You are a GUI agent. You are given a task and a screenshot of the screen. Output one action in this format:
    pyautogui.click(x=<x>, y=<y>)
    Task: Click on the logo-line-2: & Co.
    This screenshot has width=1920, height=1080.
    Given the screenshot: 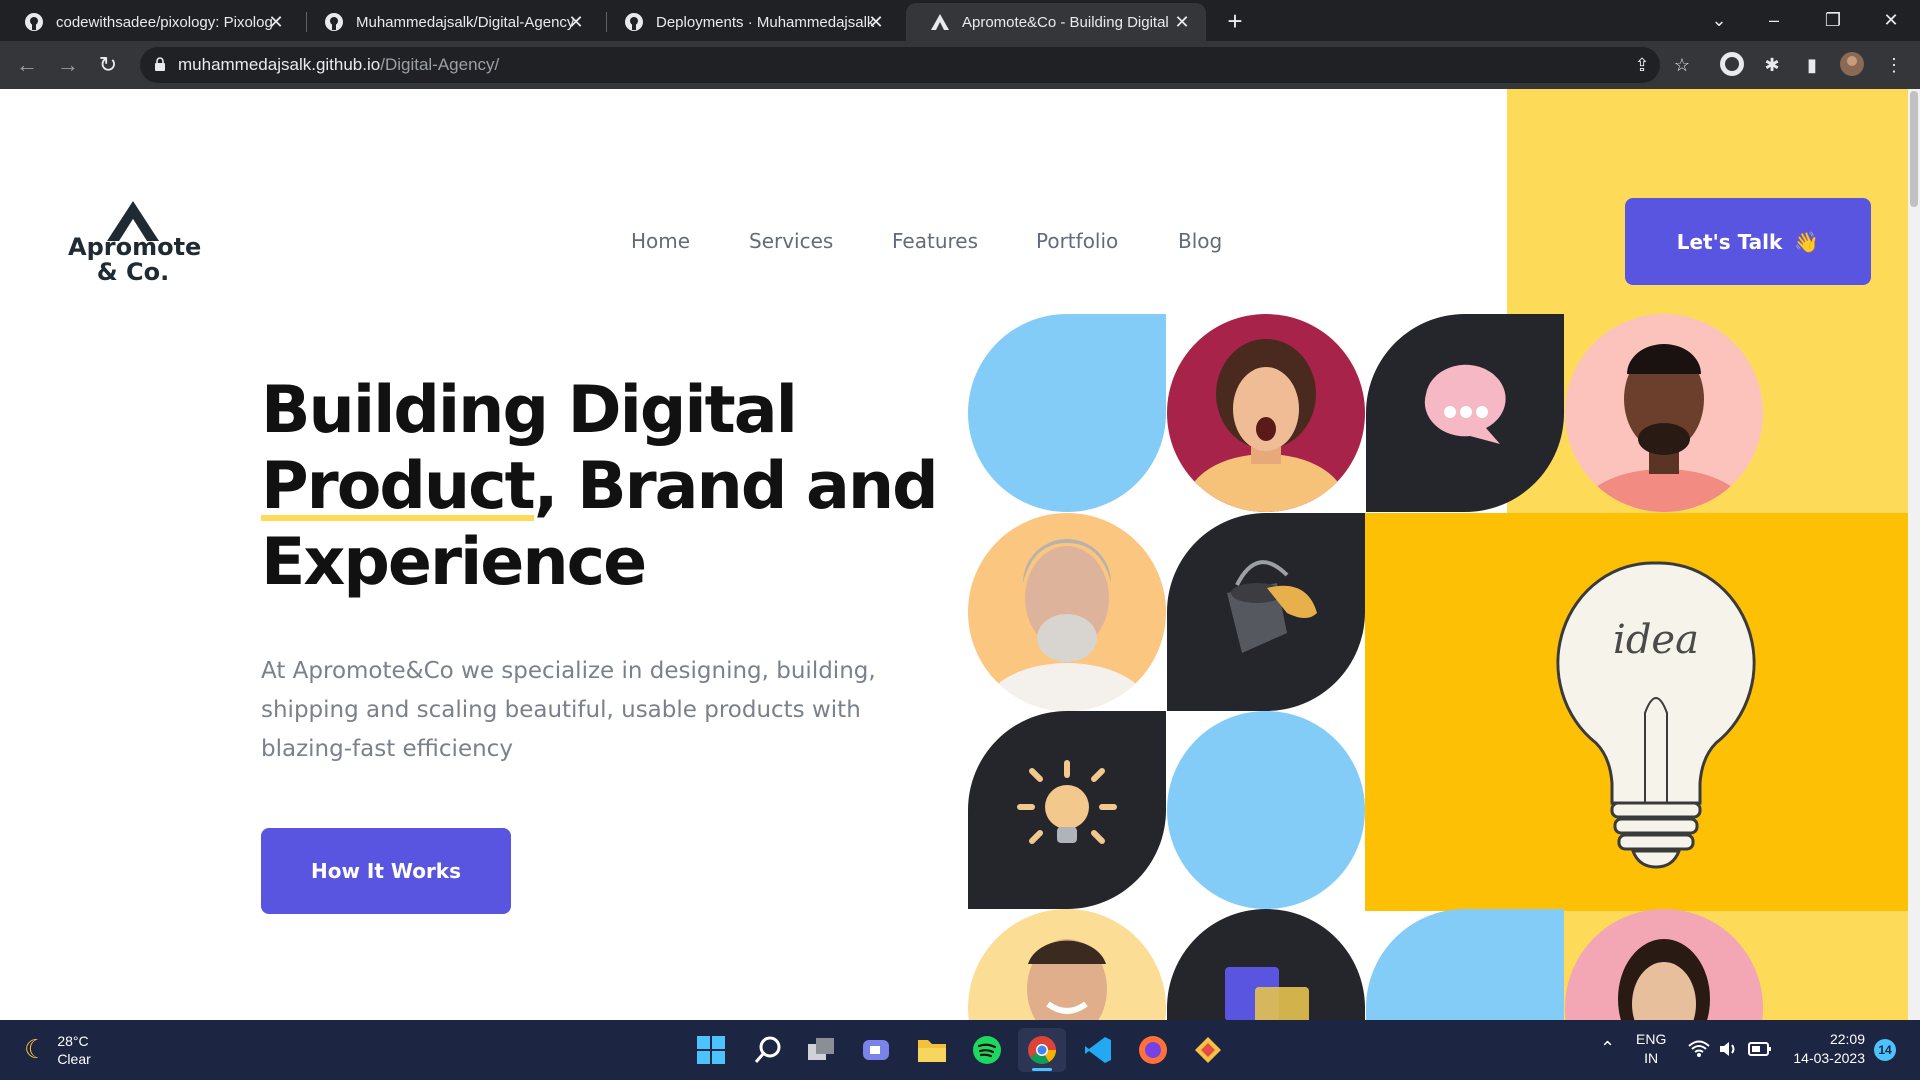 What is the action you would take?
    pyautogui.click(x=133, y=272)
    